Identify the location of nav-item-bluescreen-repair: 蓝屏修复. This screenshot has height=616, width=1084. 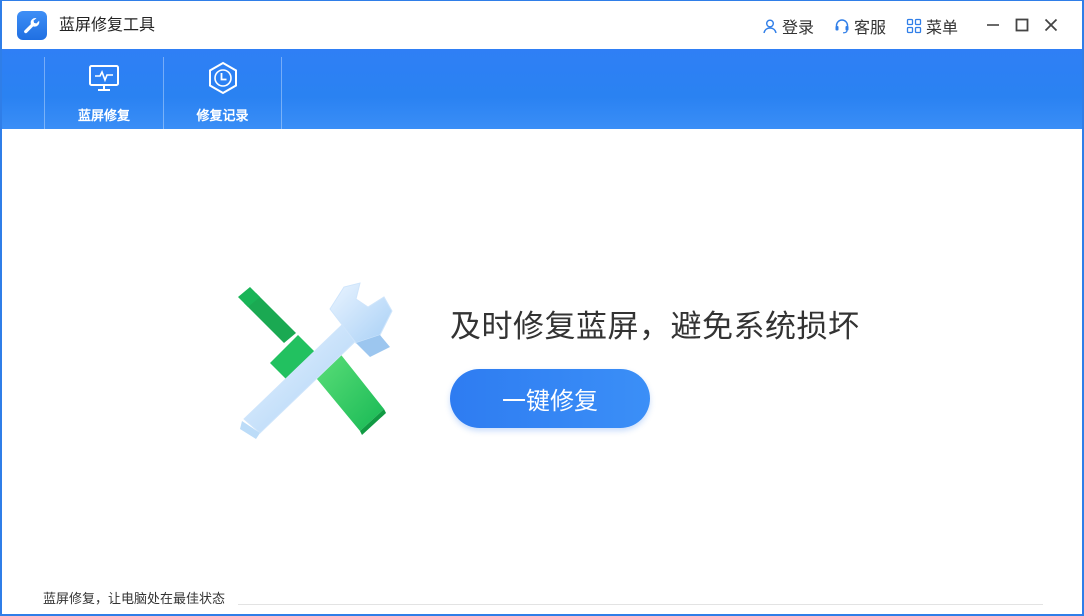
(103, 93).